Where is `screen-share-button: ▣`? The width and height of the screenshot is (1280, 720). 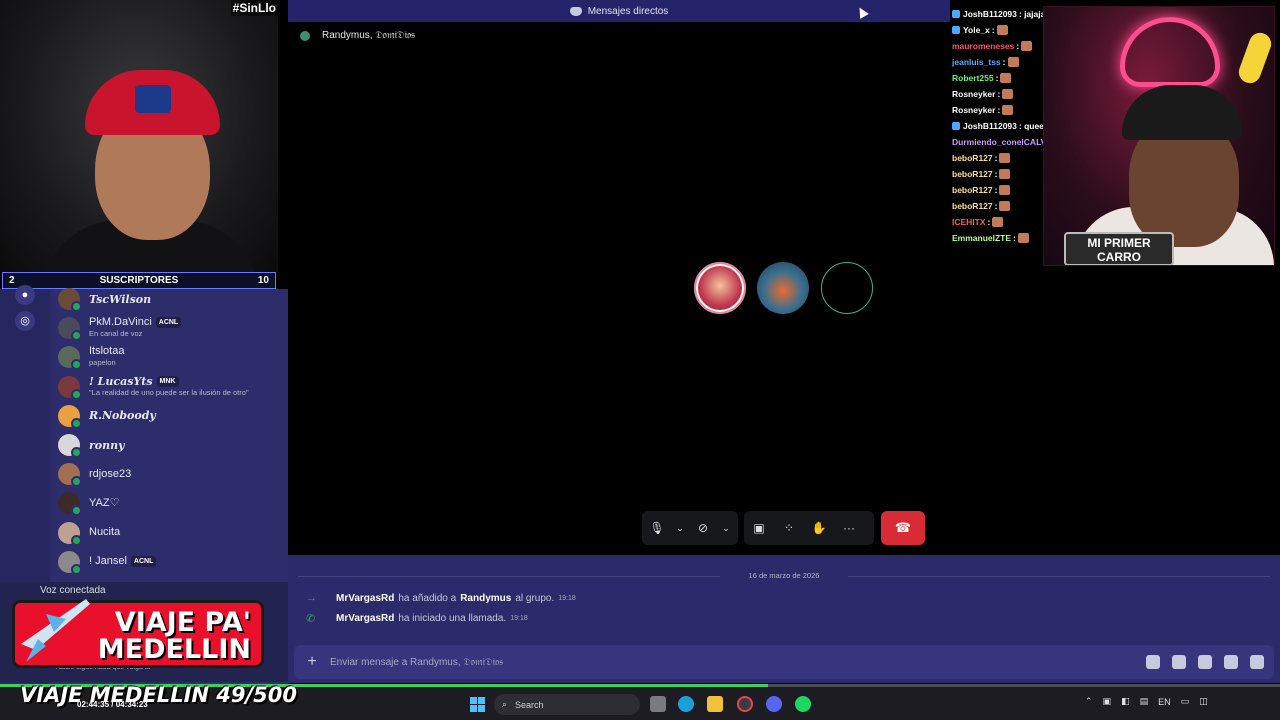 screen-share-button: ▣ is located at coordinates (759, 528).